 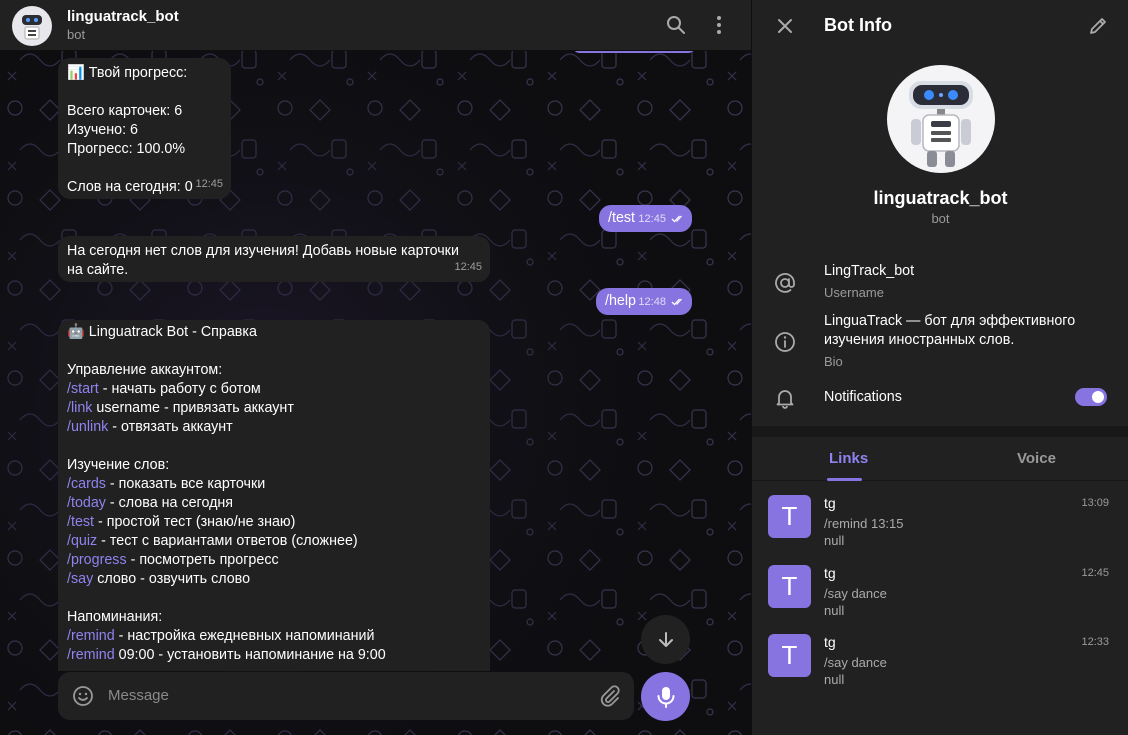 I want to click on message-text: /test, so click(x=622, y=218).